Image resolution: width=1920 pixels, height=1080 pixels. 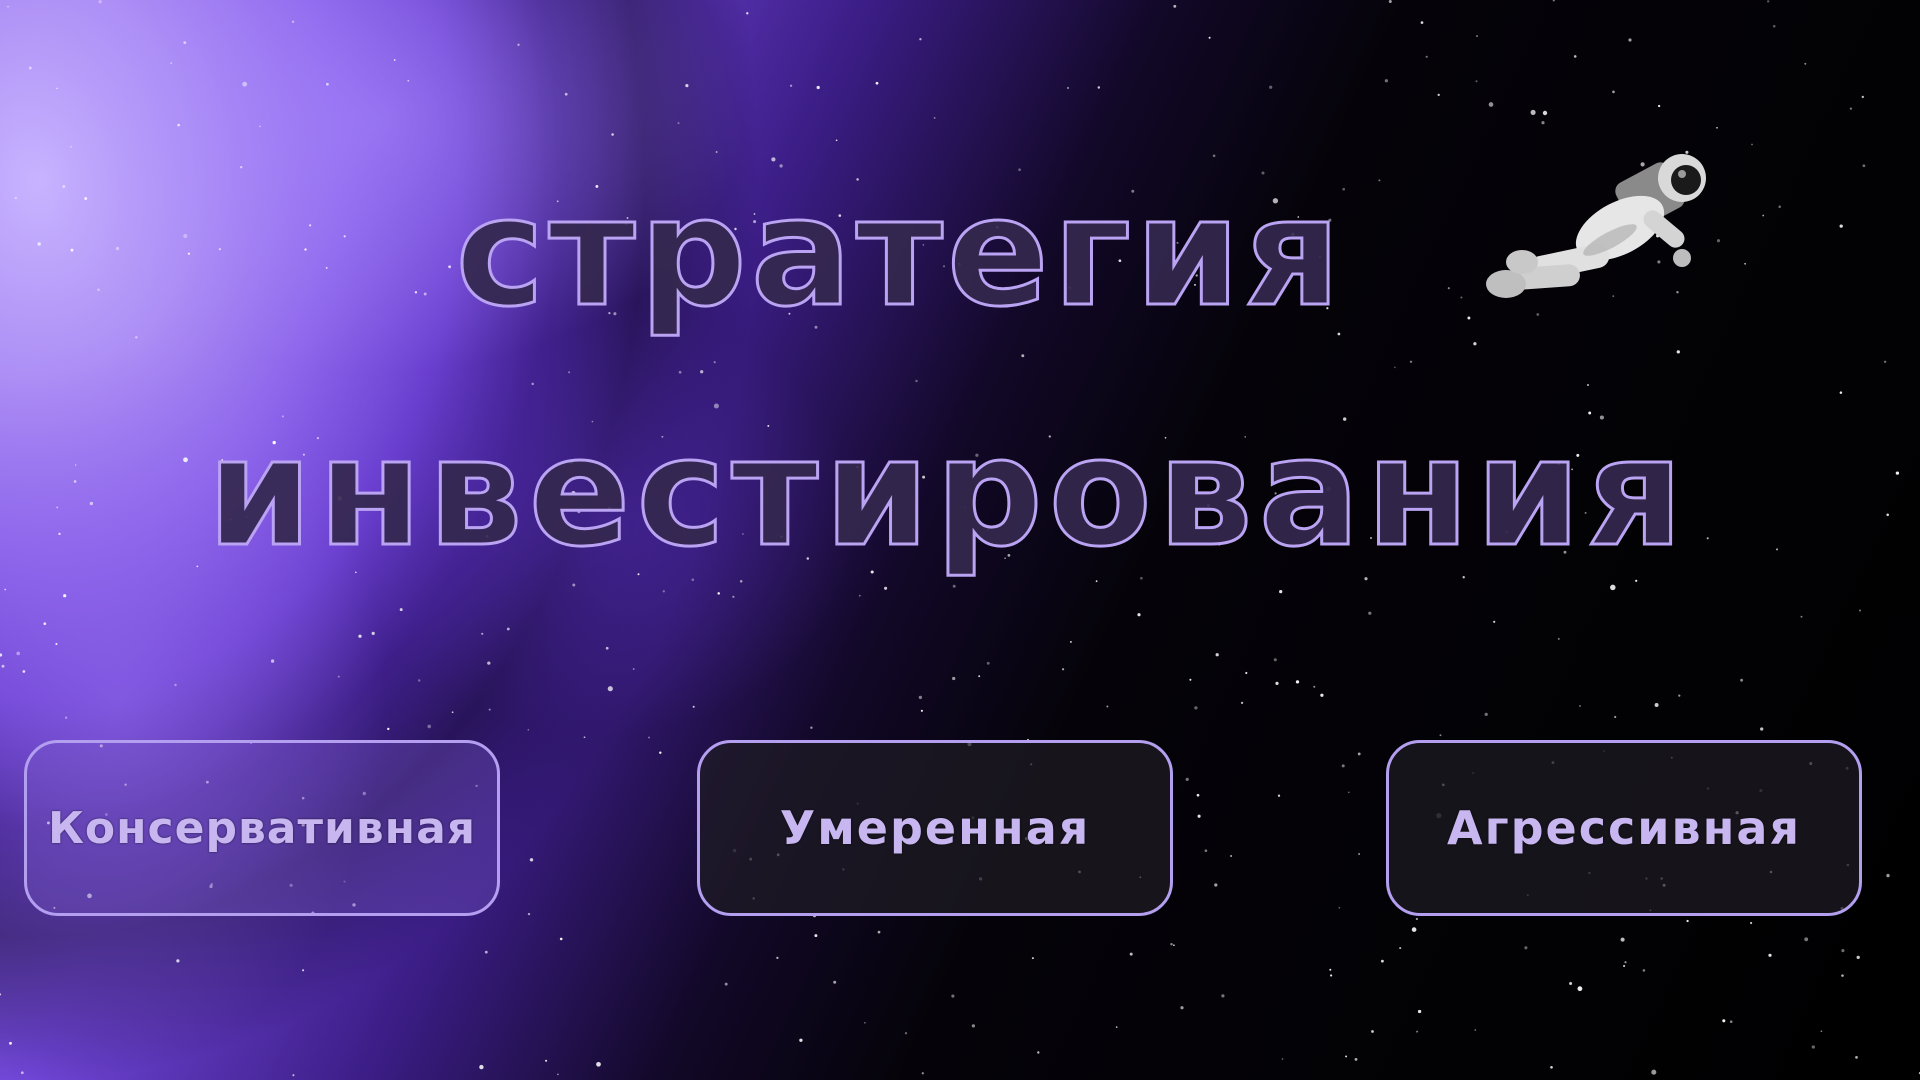 I want to click on aggressive-strategy-button: Агрессивная, so click(x=1624, y=828).